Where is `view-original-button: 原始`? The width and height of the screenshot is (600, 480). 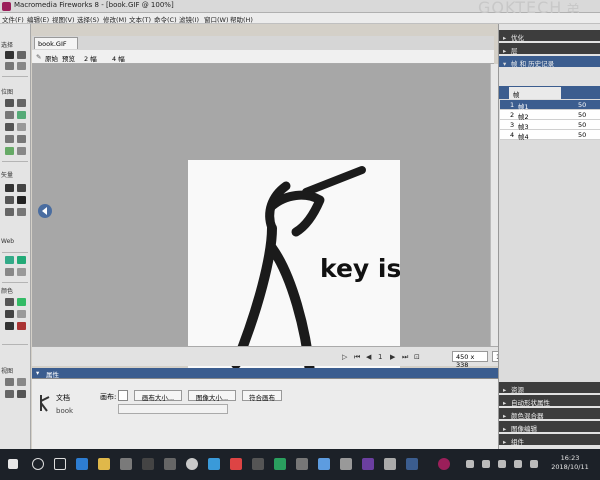 view-original-button: 原始 is located at coordinates (51, 58).